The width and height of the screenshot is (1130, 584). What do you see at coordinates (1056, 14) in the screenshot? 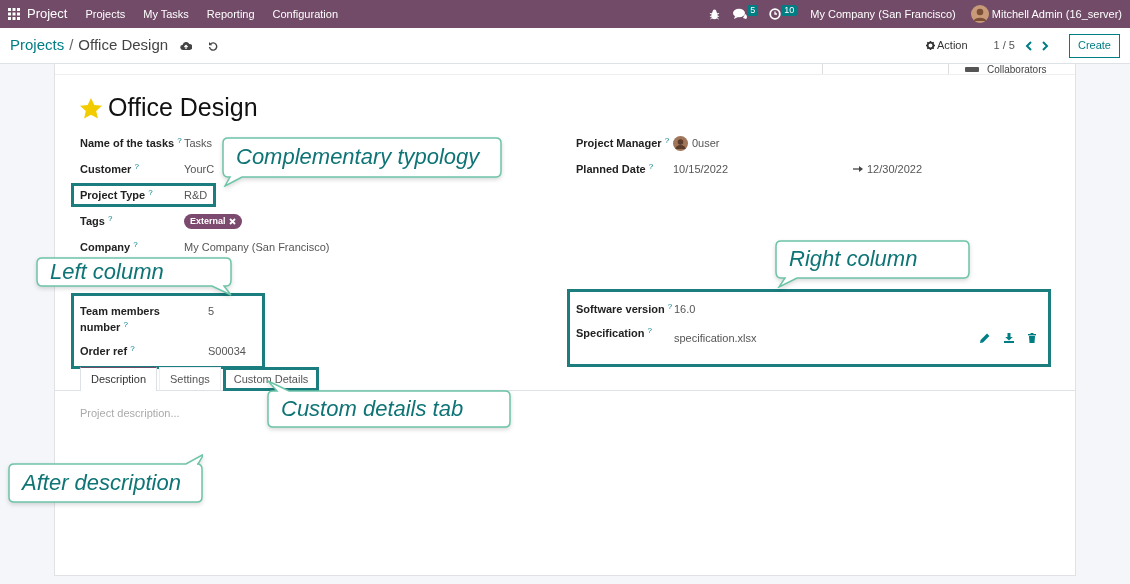
I see `user-menu: Mitchell Admin (16_server)` at bounding box center [1056, 14].